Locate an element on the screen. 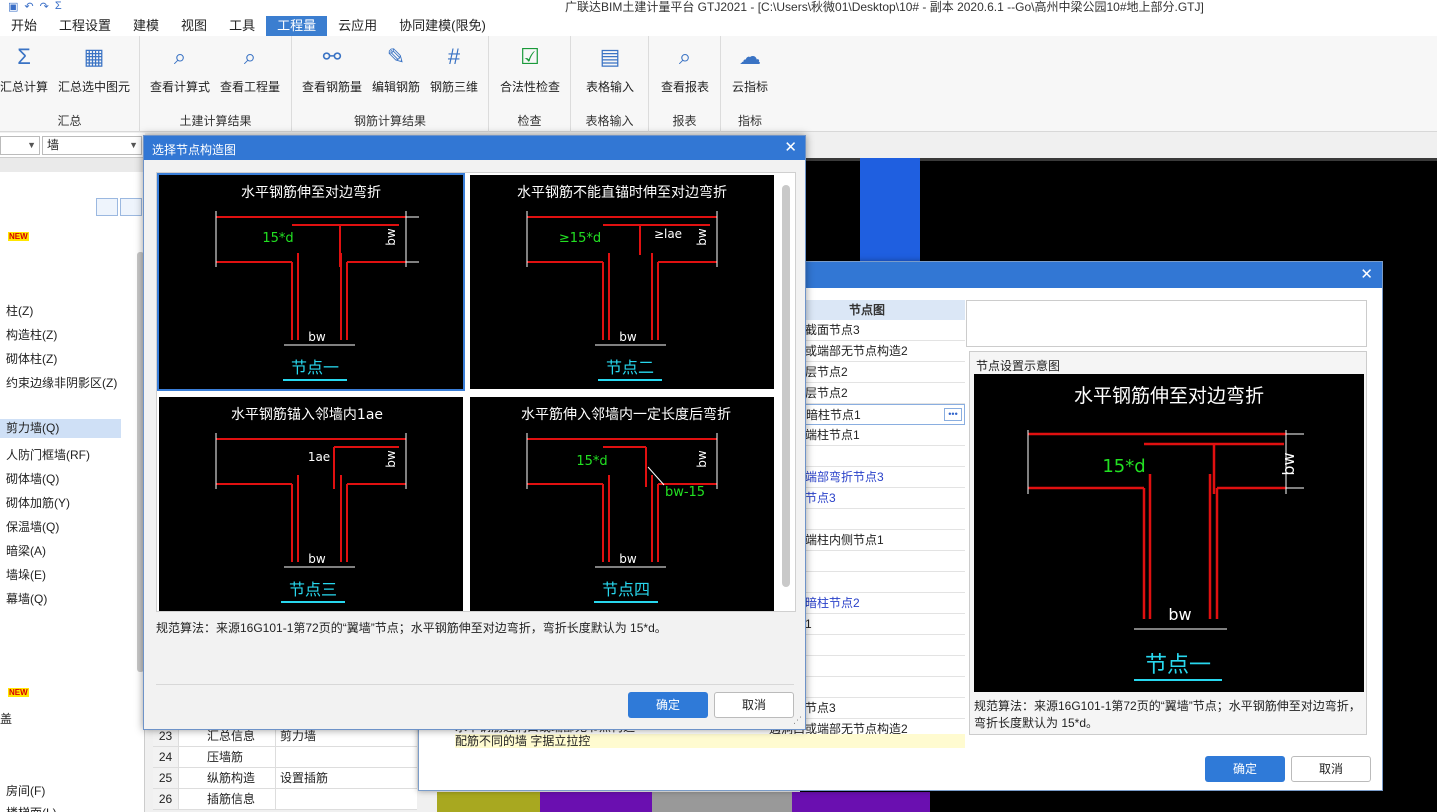 This screenshot has width=1437, height=812. dim-label: ≥15*d is located at coordinates (580, 238).